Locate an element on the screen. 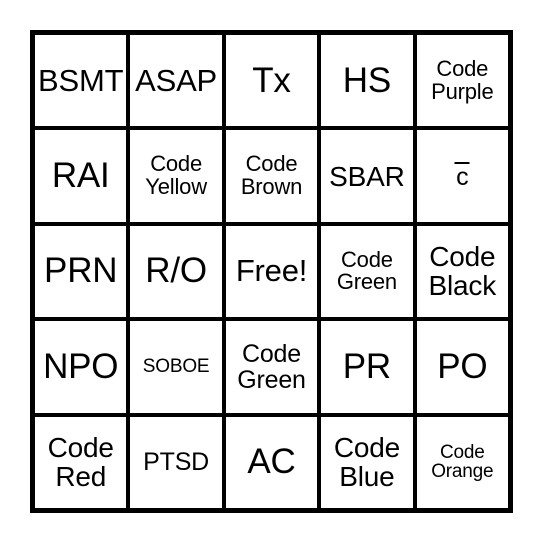  bingo-cell-r1c1: BSMT is located at coordinates (81, 81).